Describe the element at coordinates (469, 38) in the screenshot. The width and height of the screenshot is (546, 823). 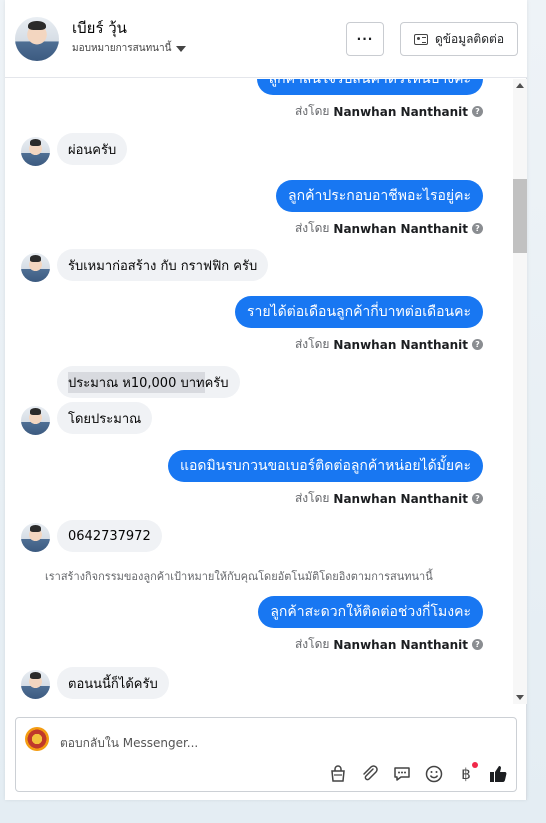
I see `view-contact-label: ดูข้อมูลติดต่อ` at that location.